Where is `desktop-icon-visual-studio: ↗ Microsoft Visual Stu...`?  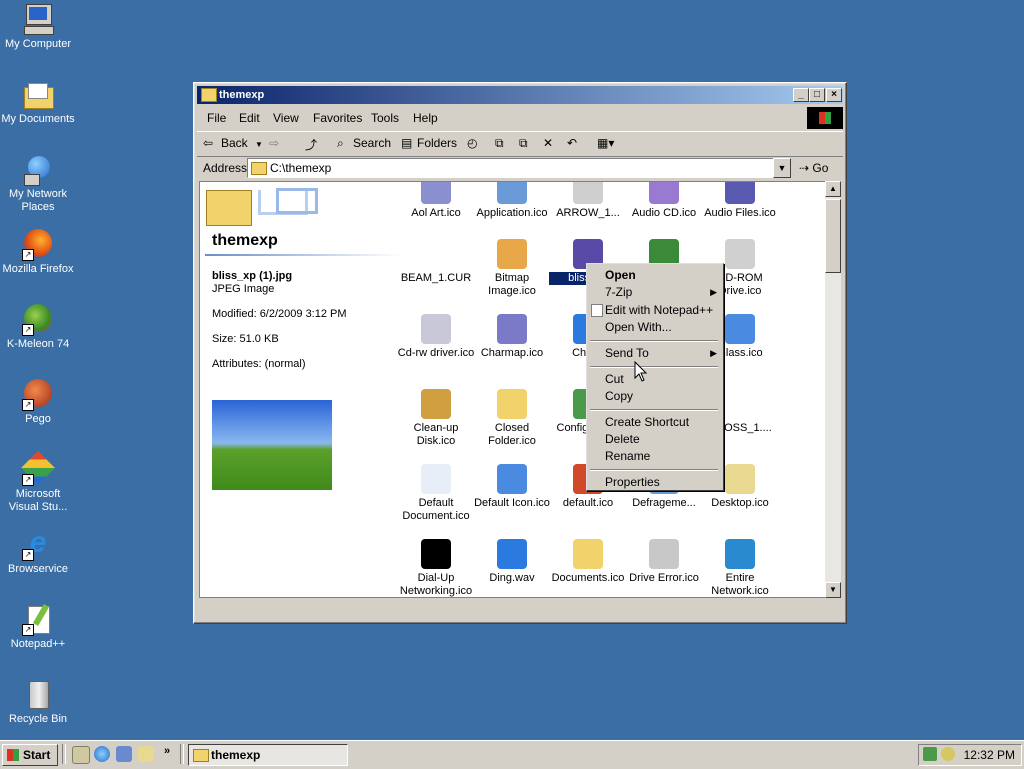
desktop-icon-visual-studio: ↗ Microsoft Visual Stu... is located at coordinates (38, 482).